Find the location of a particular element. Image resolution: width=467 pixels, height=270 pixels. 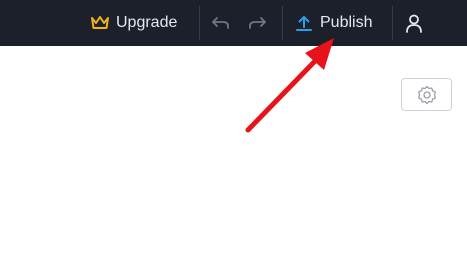

undo-button is located at coordinates (221, 23).